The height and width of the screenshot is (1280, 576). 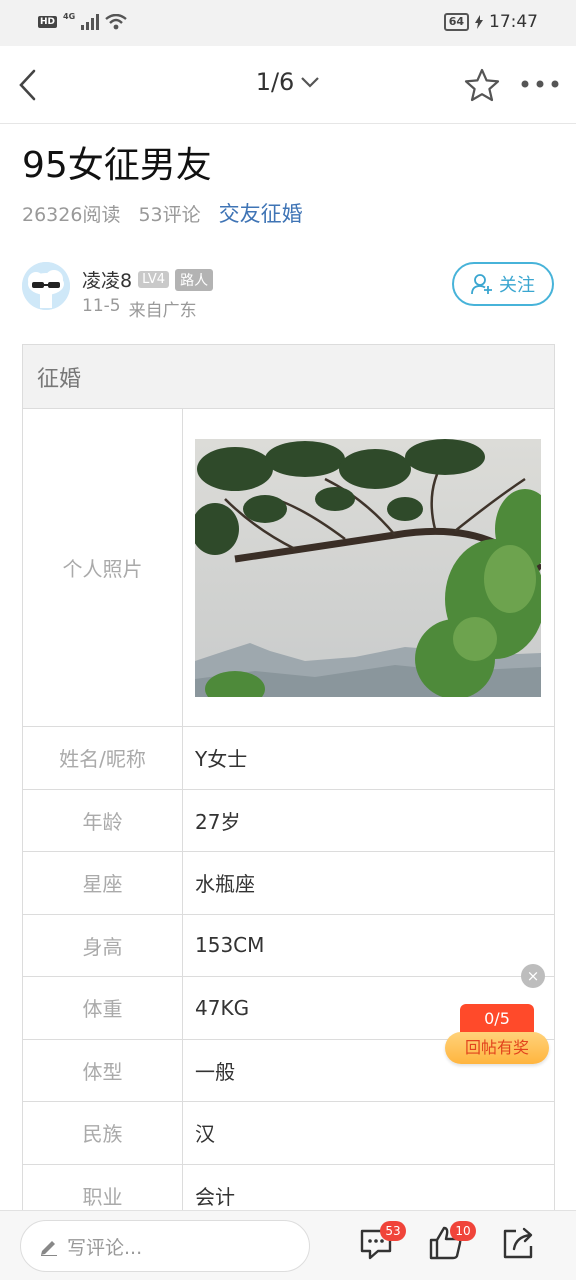 What do you see at coordinates (46, 286) in the screenshot?
I see `avatar` at bounding box center [46, 286].